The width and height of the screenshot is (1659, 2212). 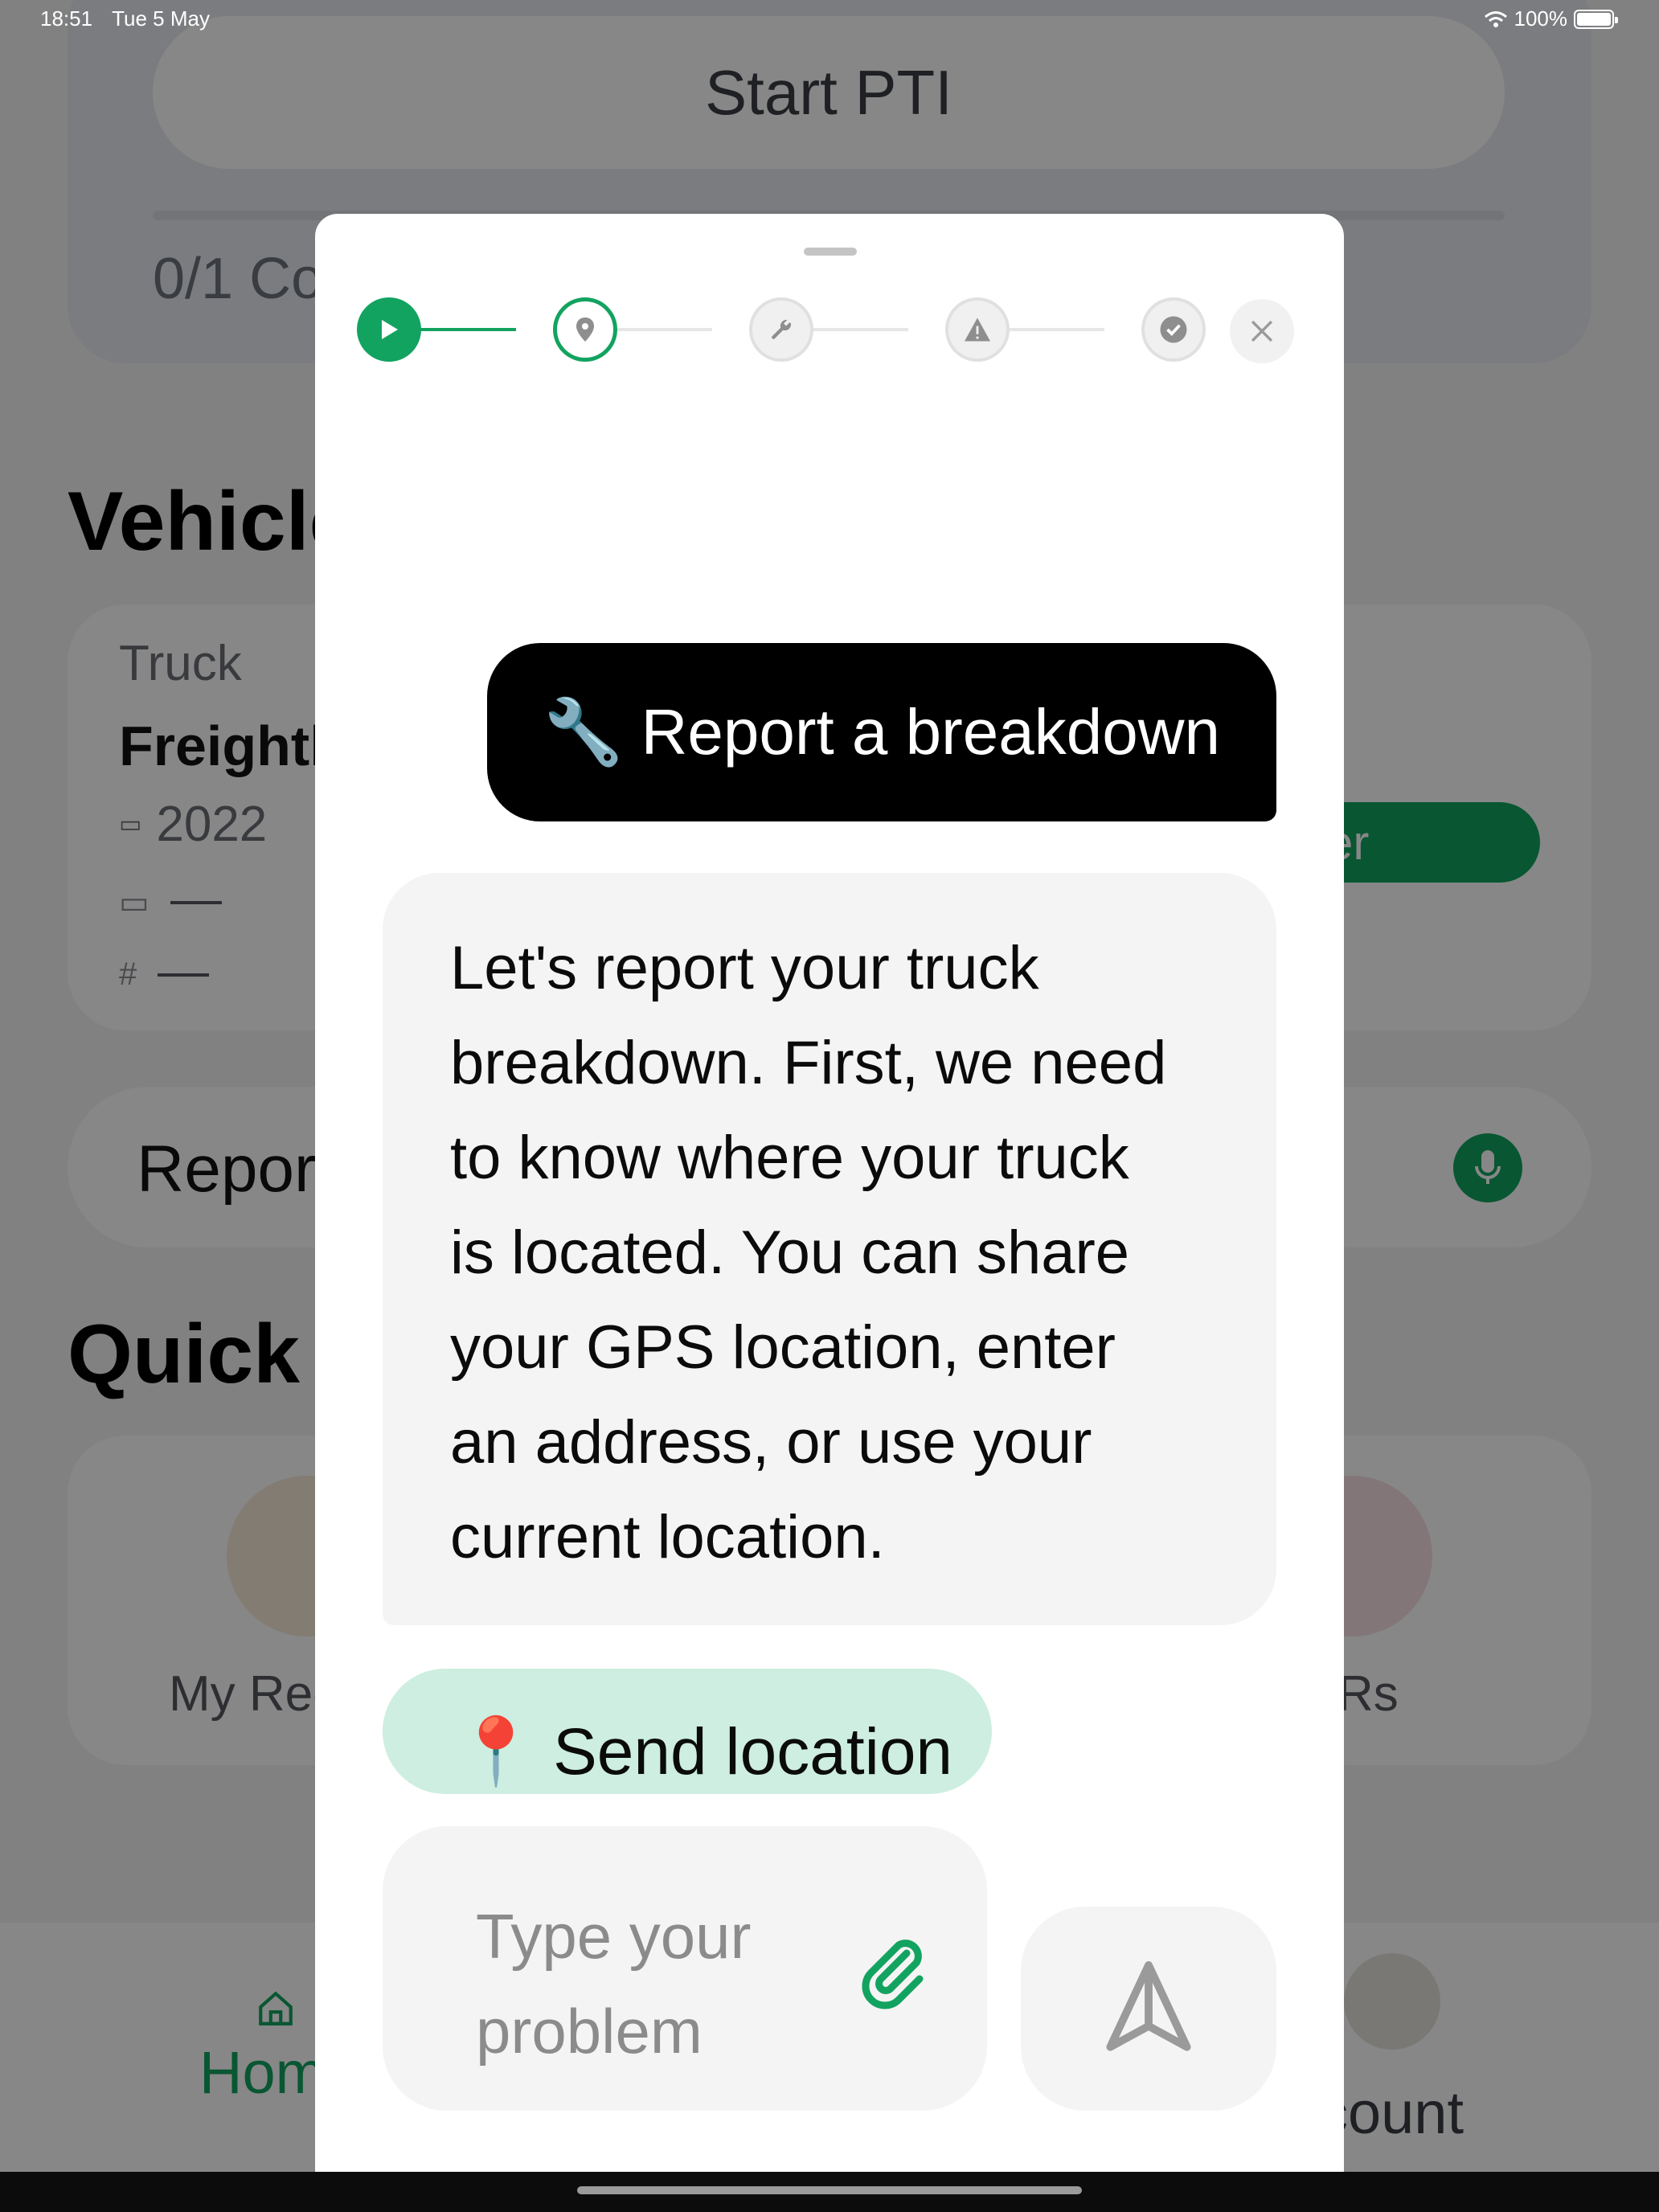 I want to click on close-icon, so click(x=1262, y=331).